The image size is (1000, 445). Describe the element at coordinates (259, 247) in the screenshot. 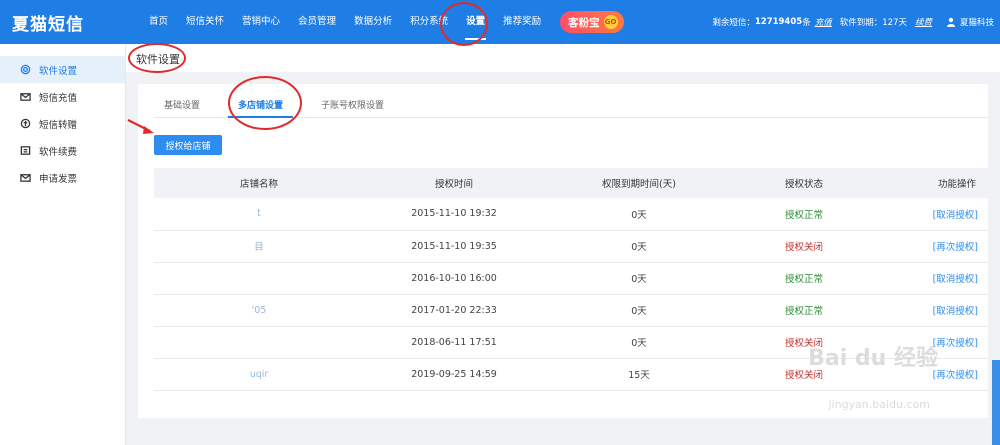

I see `shop-name: 目` at that location.